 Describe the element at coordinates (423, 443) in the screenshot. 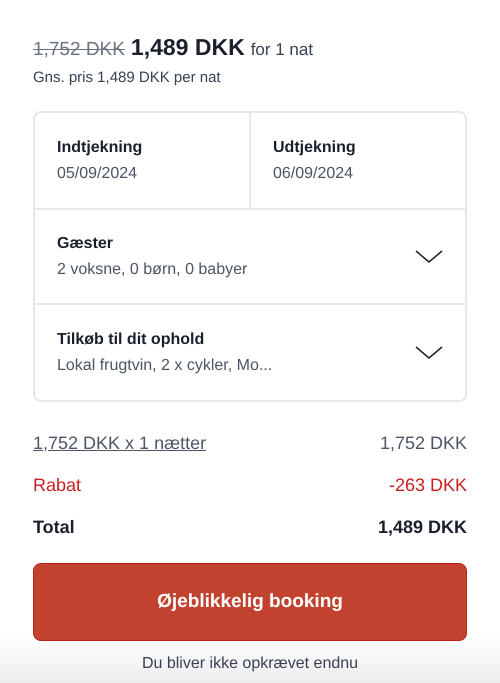

I see `amount: 1,752 DKK` at that location.